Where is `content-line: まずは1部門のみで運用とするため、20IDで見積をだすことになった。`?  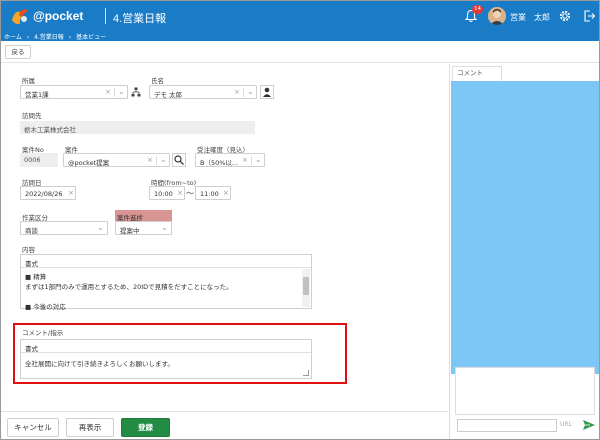
content-line: まずは1部門のみで運用とするため、20IDで見積をだすことになった。 is located at coordinates (129, 287).